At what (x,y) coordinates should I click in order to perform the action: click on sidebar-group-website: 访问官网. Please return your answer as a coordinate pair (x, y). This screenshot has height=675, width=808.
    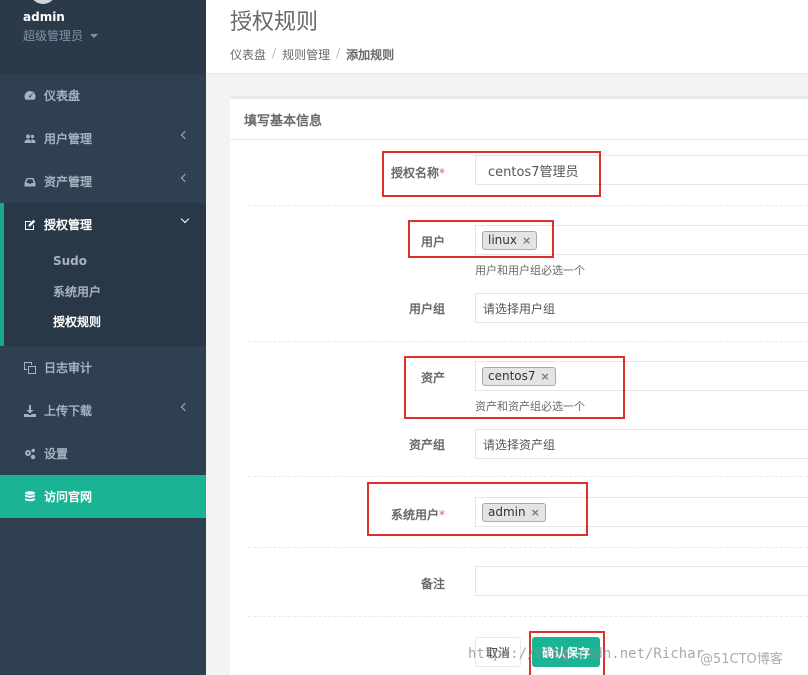
    Looking at the image, I should click on (103, 496).